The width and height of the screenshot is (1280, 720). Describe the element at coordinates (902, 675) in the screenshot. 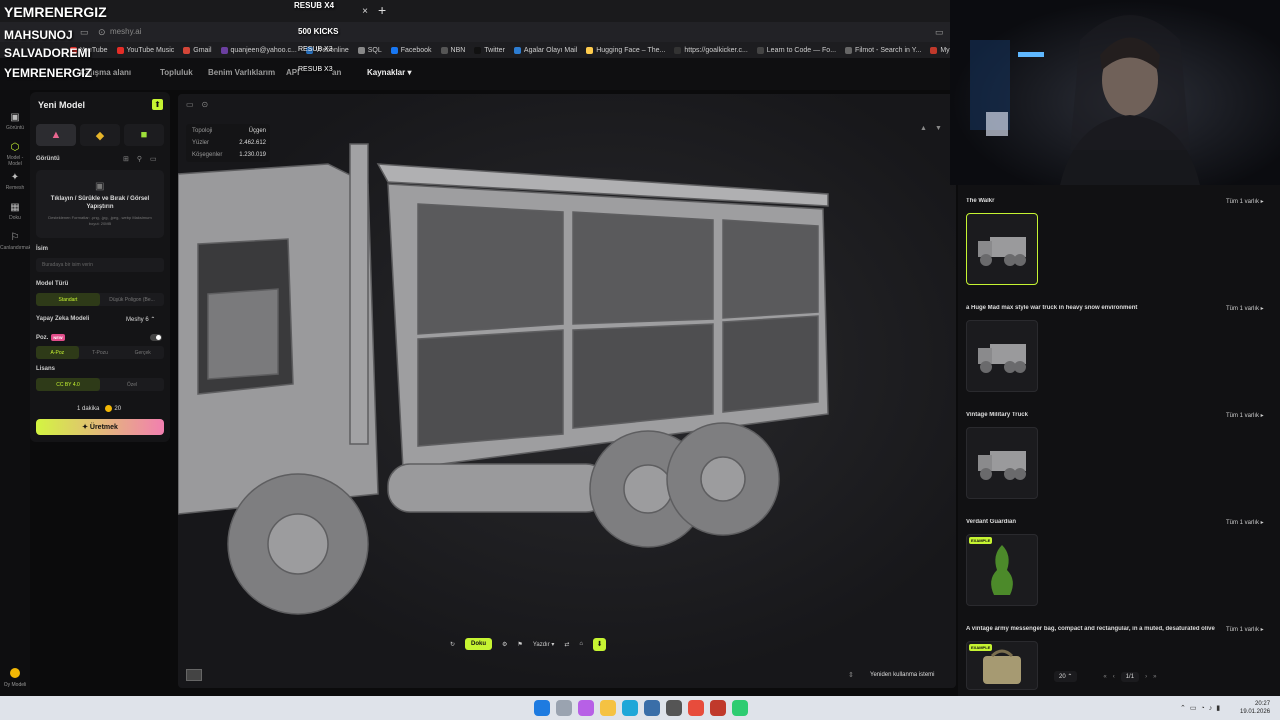

I see `reuse-prompt-button: Yeniden kullanma istemi` at that location.